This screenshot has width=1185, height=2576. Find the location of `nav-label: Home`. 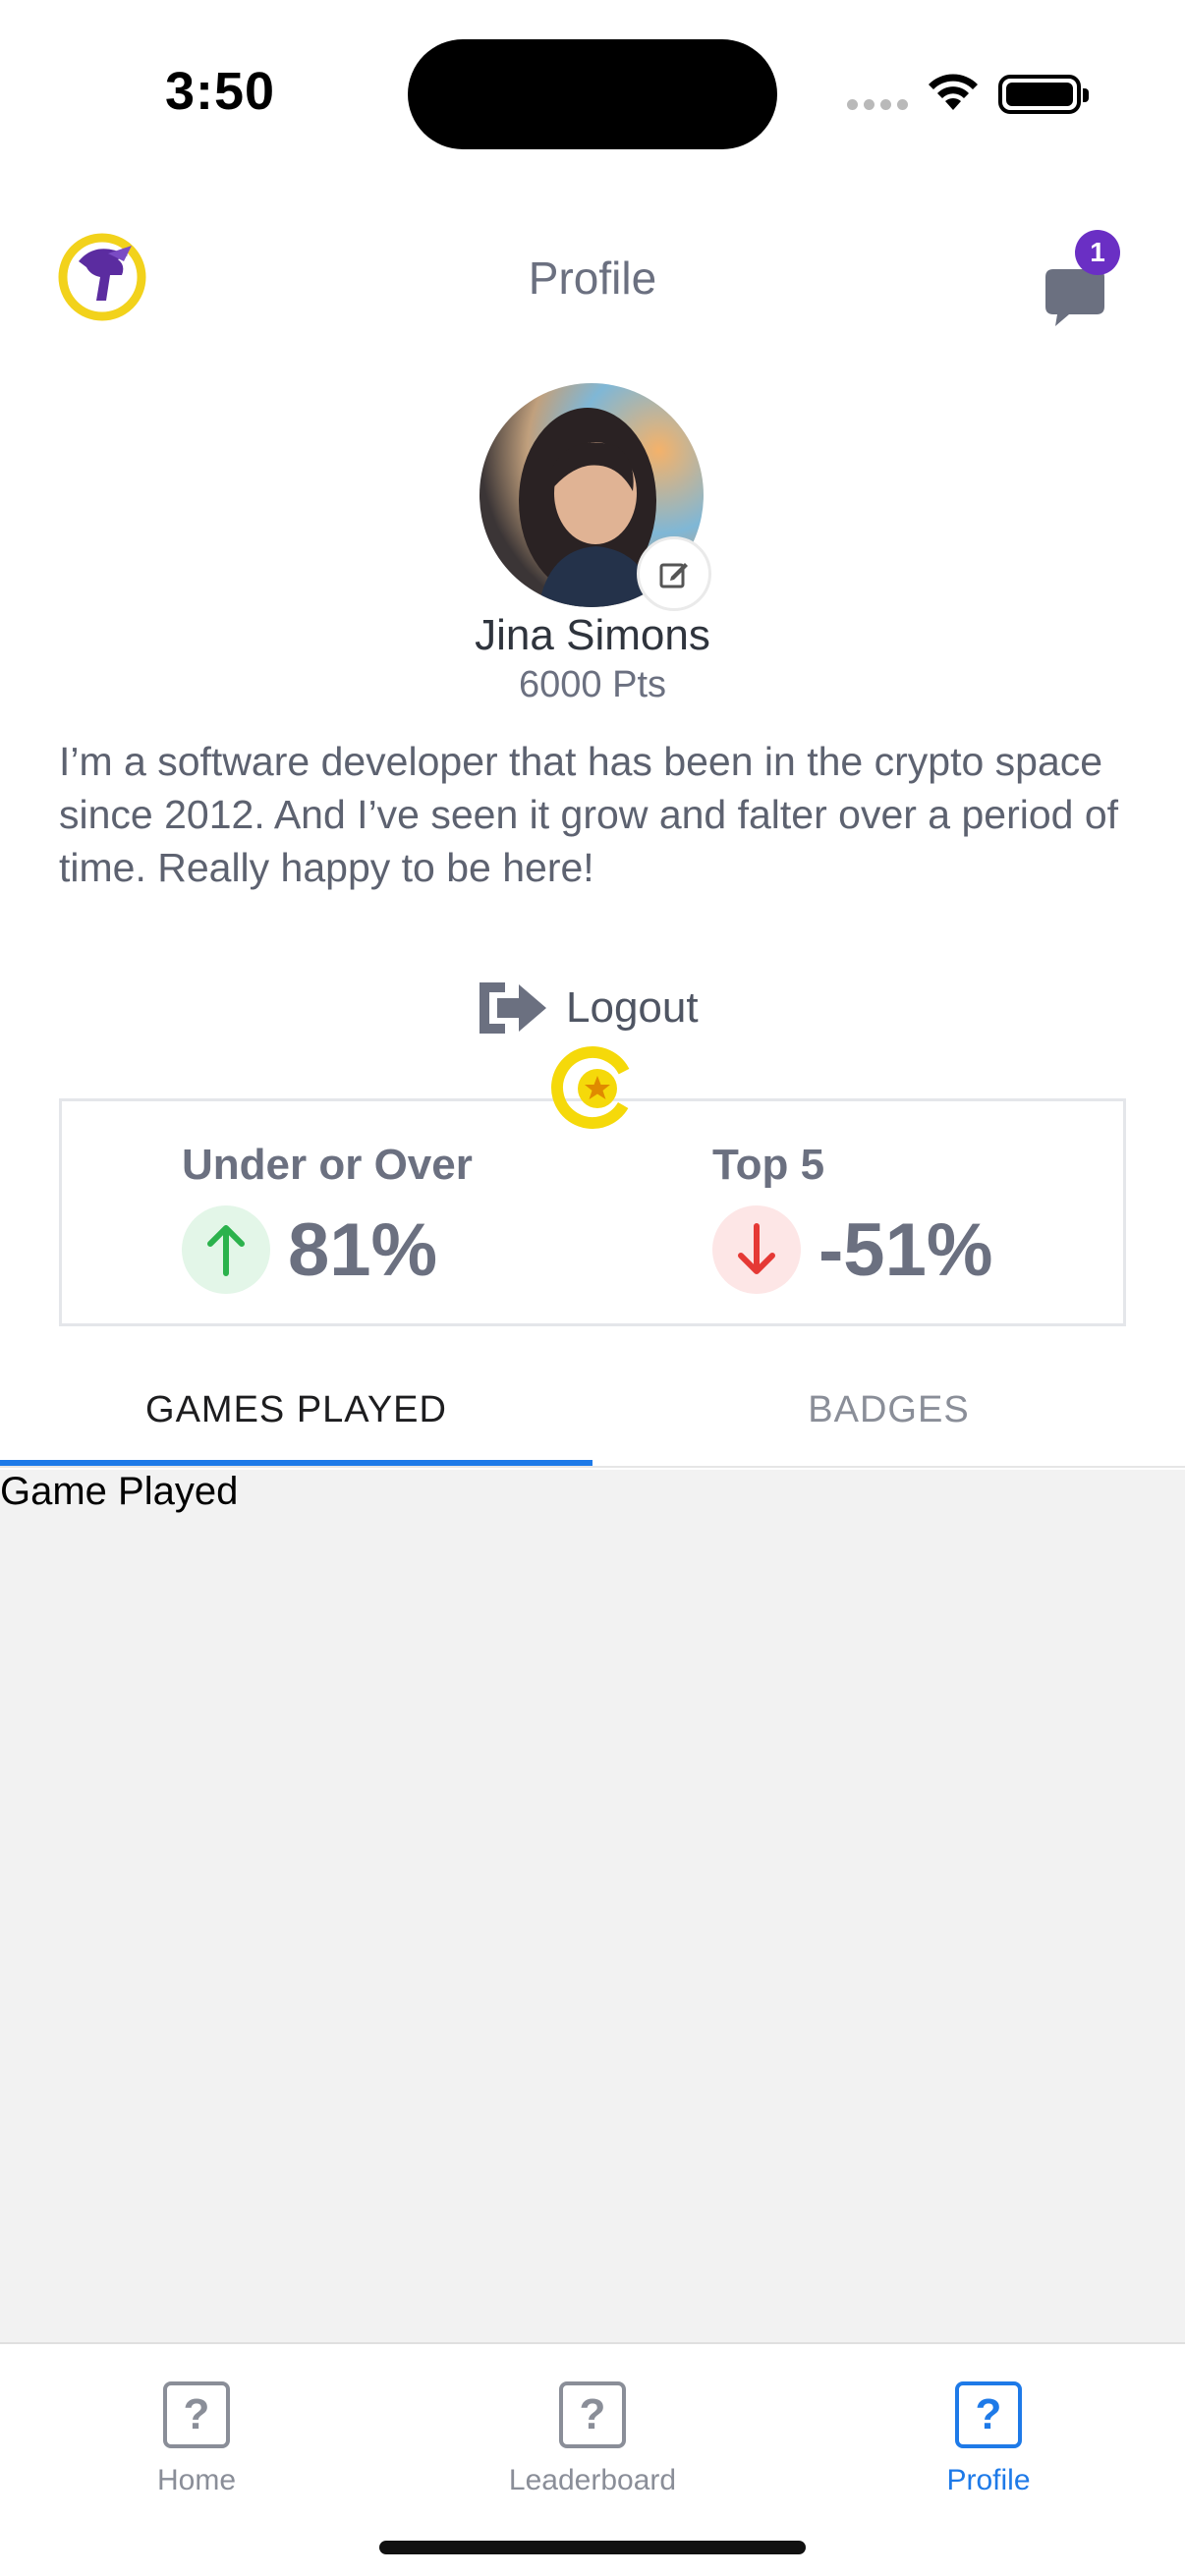

nav-label: Home is located at coordinates (197, 2480).